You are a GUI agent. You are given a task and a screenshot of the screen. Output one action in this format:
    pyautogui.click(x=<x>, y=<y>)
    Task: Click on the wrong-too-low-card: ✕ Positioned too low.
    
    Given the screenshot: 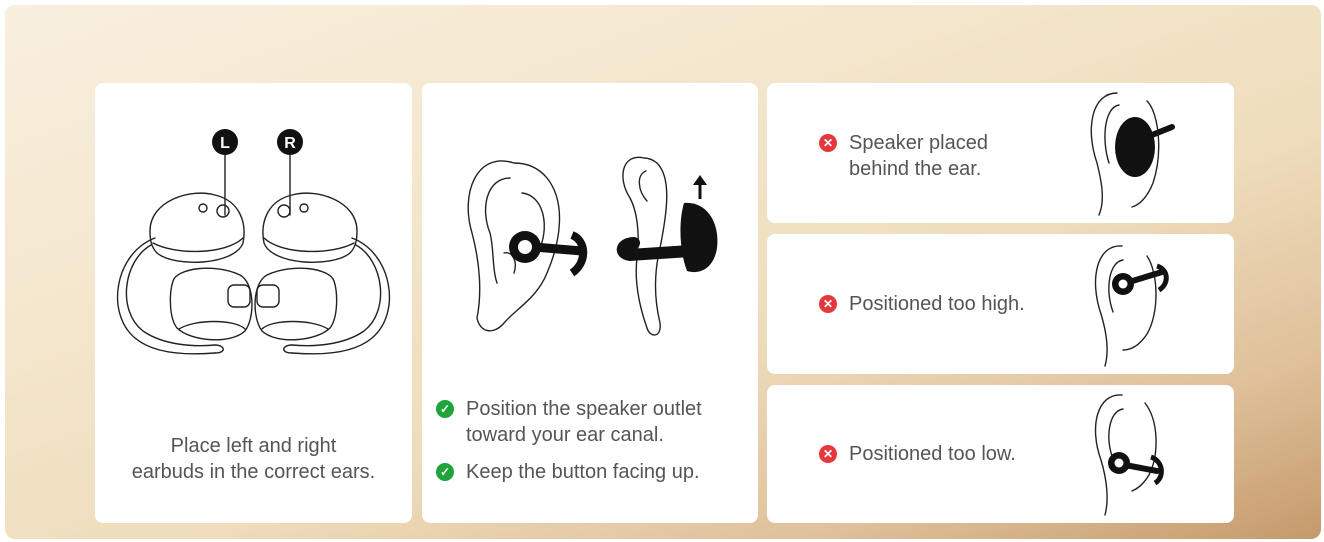 What is the action you would take?
    pyautogui.click(x=1000, y=454)
    